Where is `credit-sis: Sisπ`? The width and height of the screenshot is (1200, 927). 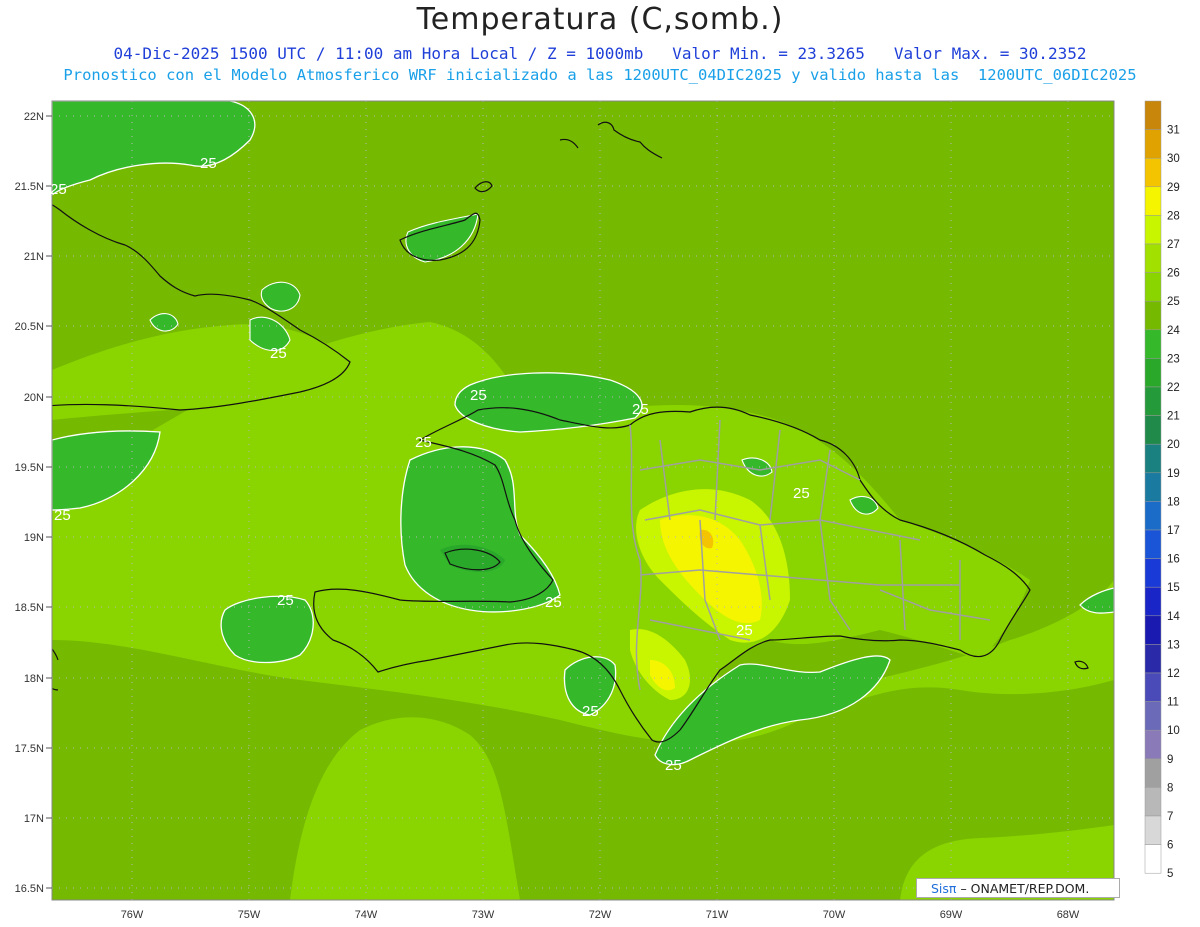
credit-sis: Sisπ is located at coordinates (944, 888).